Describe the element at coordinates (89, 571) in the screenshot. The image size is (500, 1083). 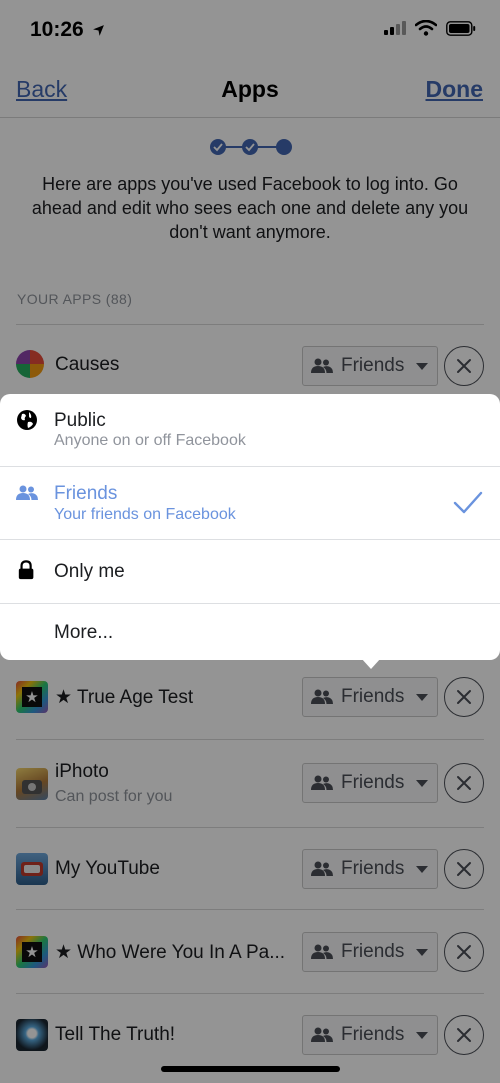
I see `option-title: Only me` at that location.